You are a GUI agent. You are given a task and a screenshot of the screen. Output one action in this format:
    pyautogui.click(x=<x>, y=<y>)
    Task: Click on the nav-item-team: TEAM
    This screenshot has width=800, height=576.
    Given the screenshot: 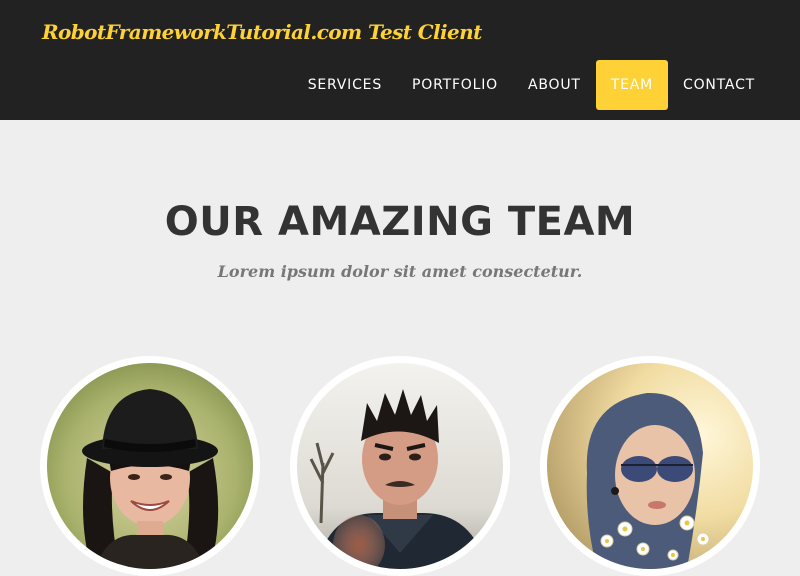 What is the action you would take?
    pyautogui.click(x=631, y=85)
    